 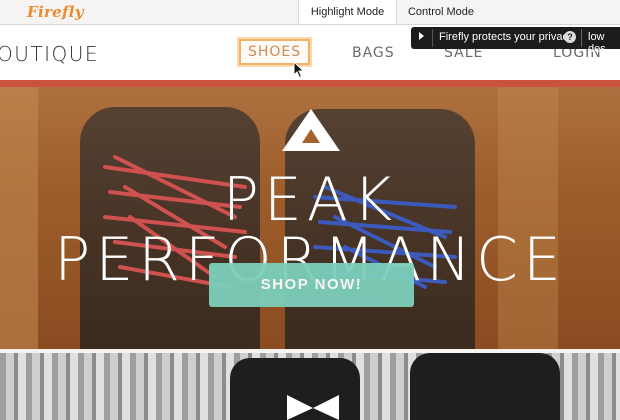 I want to click on privacy-toast: Firefly protects your privacy ? low des, so click(x=515, y=41).